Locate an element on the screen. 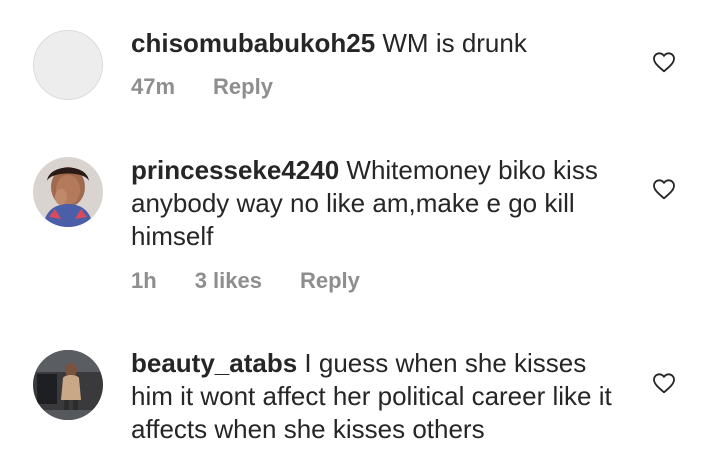 The height and width of the screenshot is (460, 720). avatar is located at coordinates (68, 385).